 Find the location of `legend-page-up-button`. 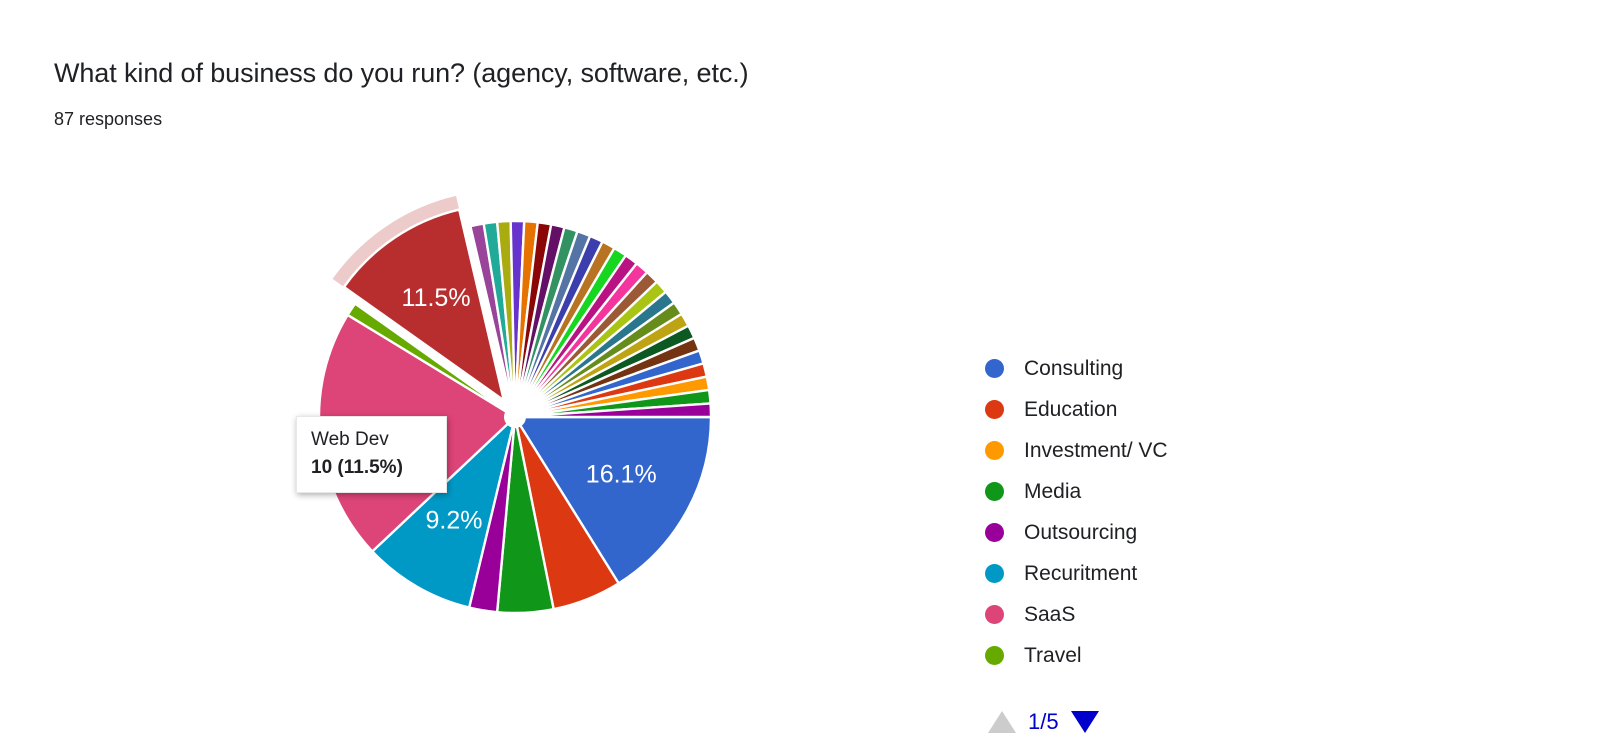

legend-page-up-button is located at coordinates (1002, 722).